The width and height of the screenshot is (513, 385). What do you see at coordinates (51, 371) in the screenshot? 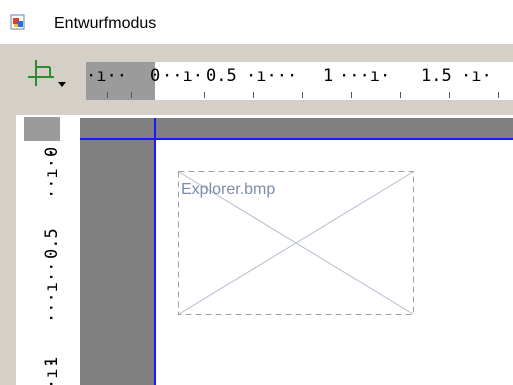
I see `ruler-v-minor-marks: ·ı·` at bounding box center [51, 371].